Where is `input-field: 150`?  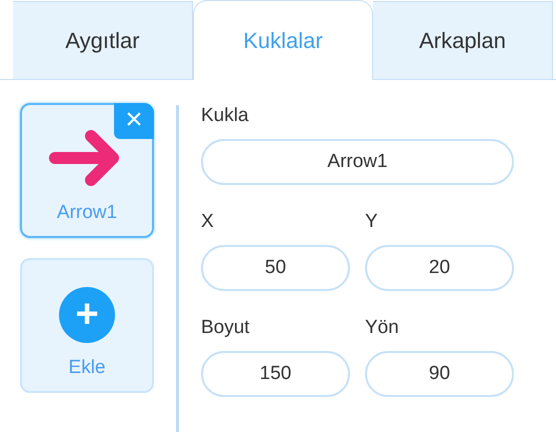
input-field: 150 is located at coordinates (275, 374).